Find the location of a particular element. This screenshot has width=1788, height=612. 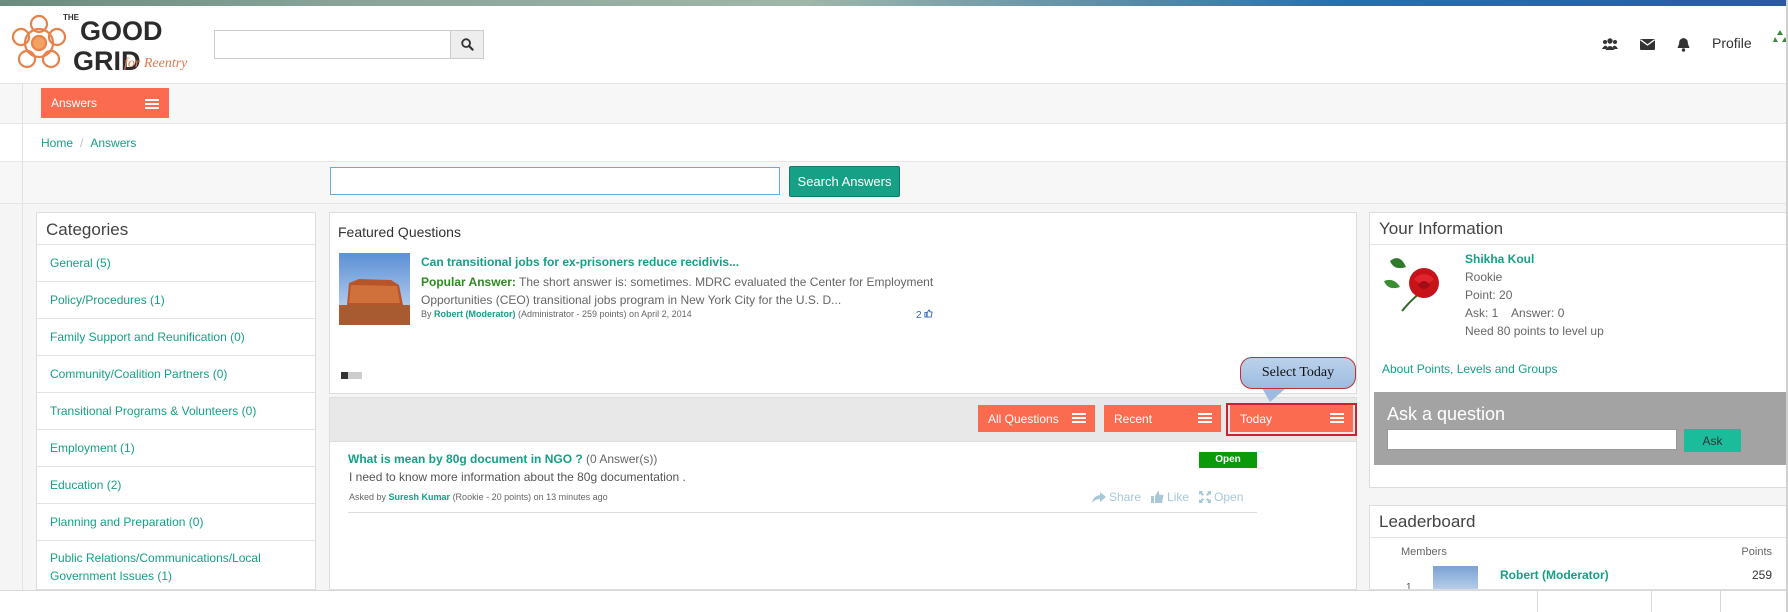

left-rail is located at coordinates (22, 337).